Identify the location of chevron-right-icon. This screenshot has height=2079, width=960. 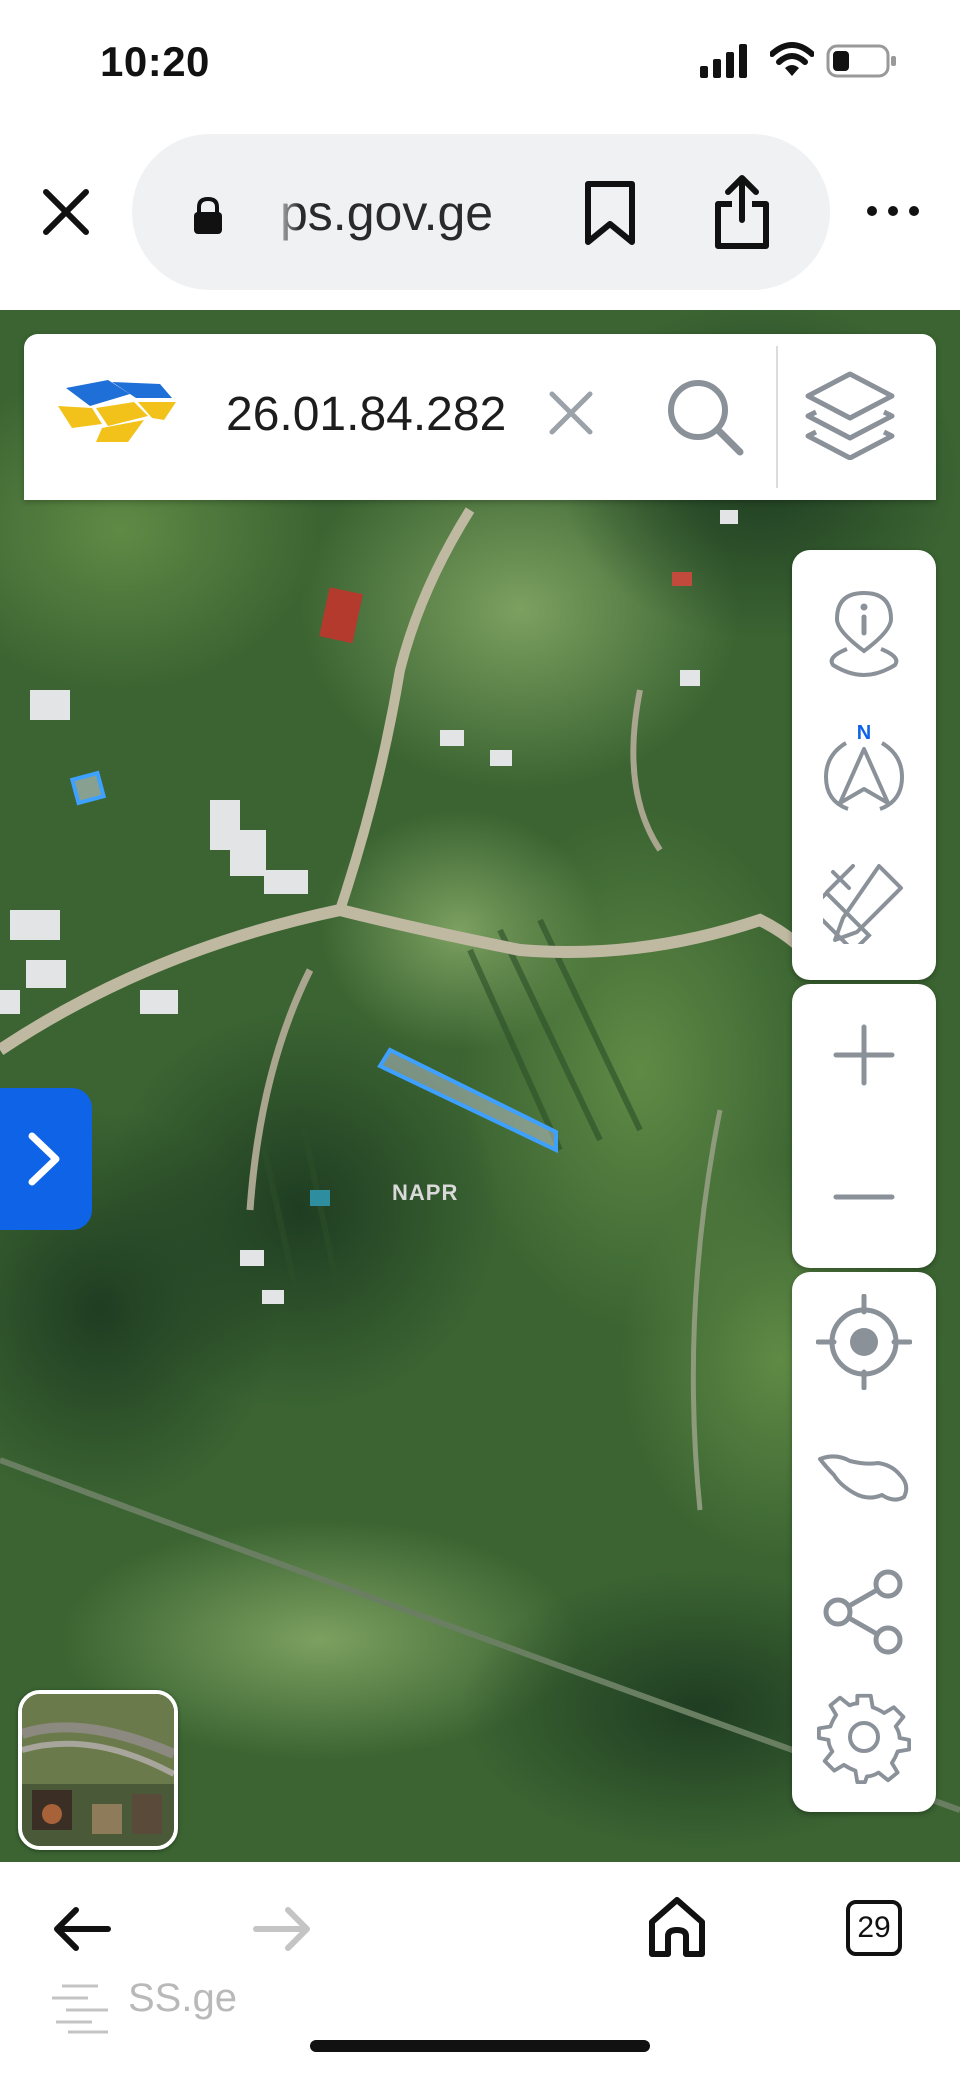
(44, 1159).